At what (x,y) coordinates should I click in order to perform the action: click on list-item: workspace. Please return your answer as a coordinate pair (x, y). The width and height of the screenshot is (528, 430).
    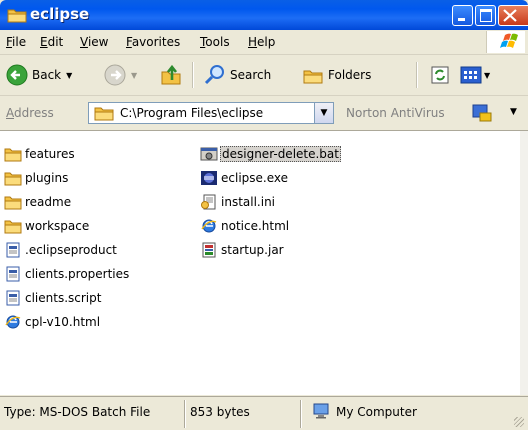
    Looking at the image, I should click on (47, 226).